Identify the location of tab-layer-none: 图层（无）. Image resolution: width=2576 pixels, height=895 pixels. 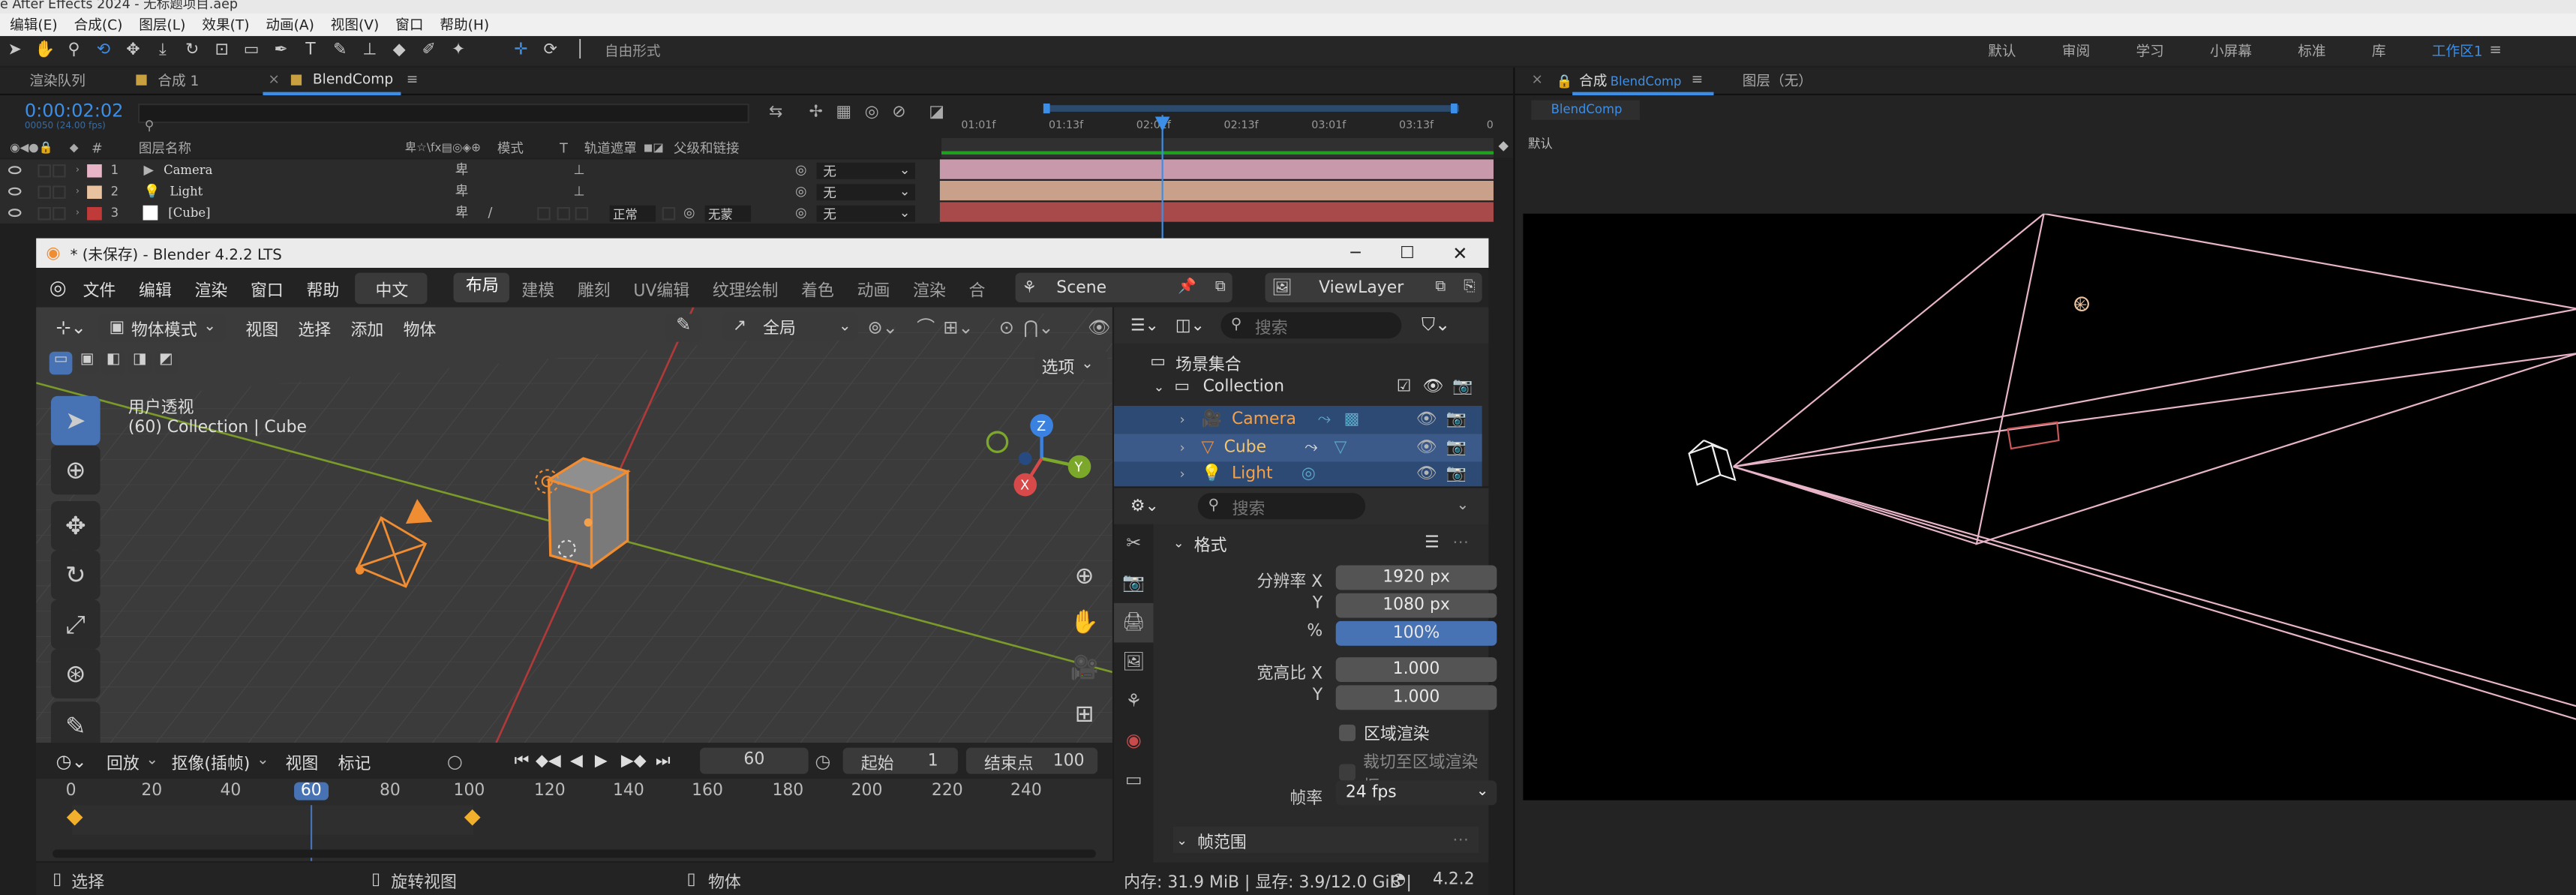
(1777, 81).